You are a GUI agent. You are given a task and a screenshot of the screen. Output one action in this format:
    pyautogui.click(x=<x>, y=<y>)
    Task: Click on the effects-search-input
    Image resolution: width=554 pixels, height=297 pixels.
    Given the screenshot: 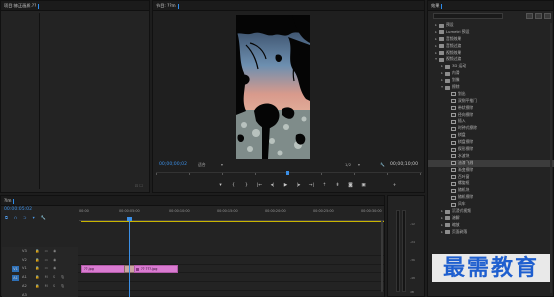 What is the action you would take?
    pyautogui.click(x=468, y=16)
    